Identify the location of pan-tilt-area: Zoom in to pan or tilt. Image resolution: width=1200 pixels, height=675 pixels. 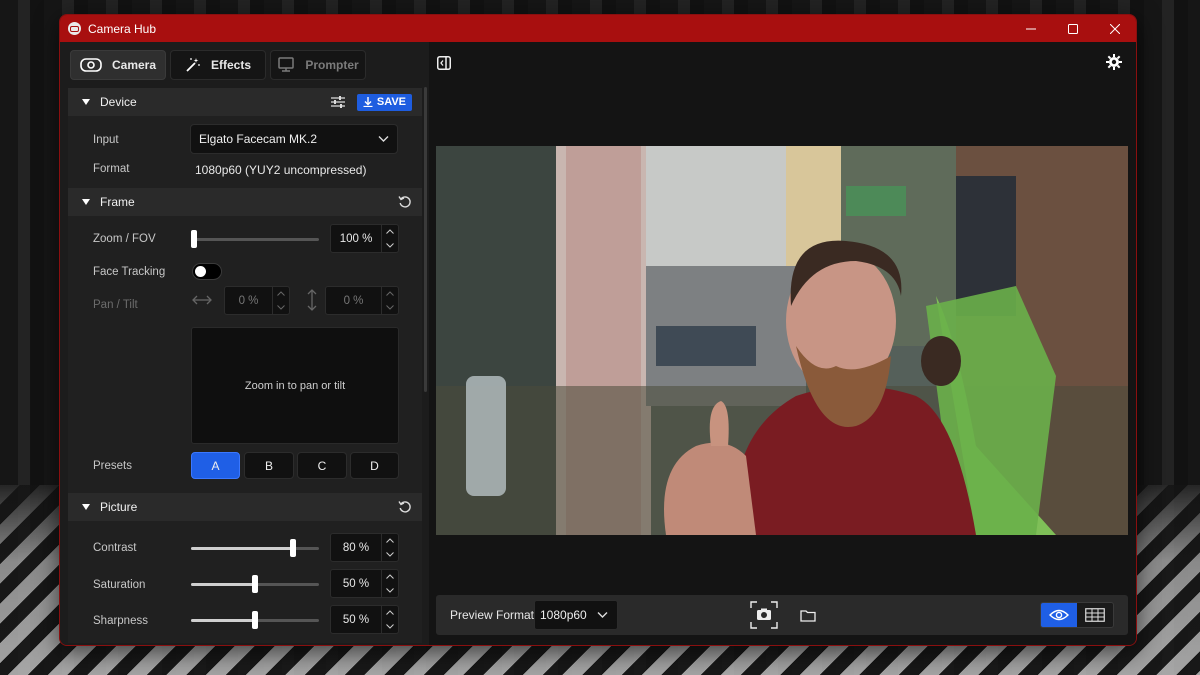
(295, 385).